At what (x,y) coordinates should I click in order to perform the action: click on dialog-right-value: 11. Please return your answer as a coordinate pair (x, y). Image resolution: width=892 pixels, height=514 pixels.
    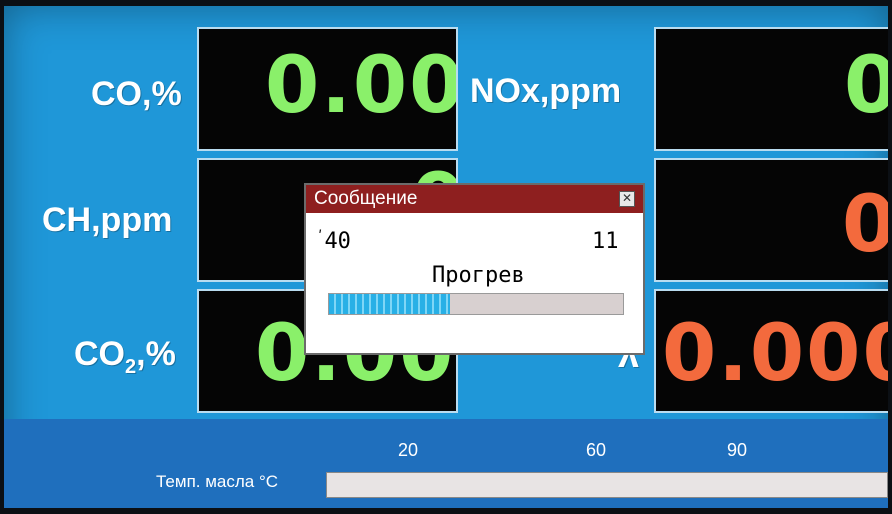
    Looking at the image, I should click on (605, 241).